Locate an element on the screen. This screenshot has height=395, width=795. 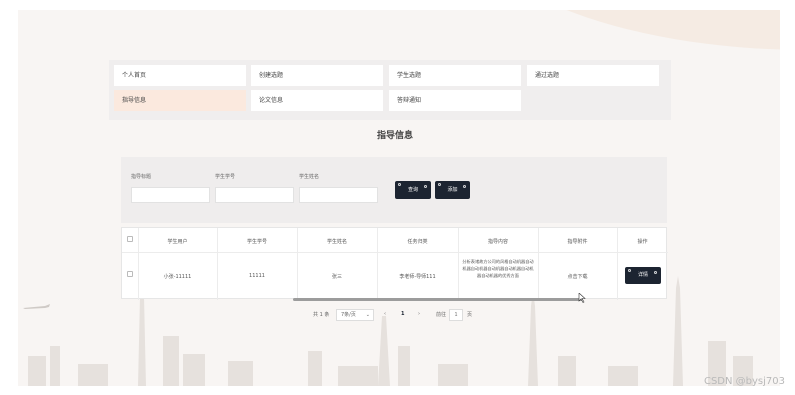
chevron-down-icon: ⌄ is located at coordinates (367, 315).